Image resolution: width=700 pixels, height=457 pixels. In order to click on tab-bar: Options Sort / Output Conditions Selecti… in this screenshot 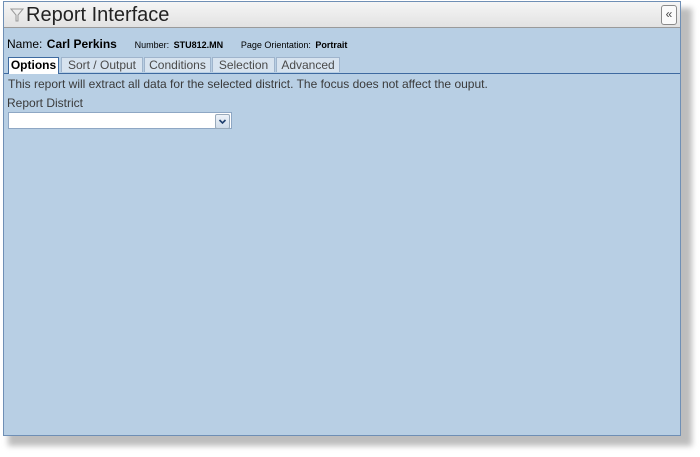, I will do `click(342, 65)`.